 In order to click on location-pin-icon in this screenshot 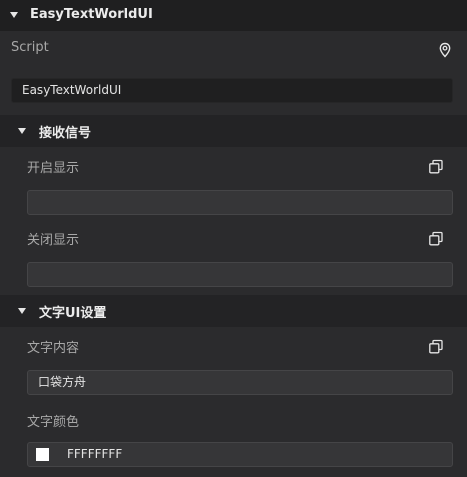, I will do `click(445, 50)`.